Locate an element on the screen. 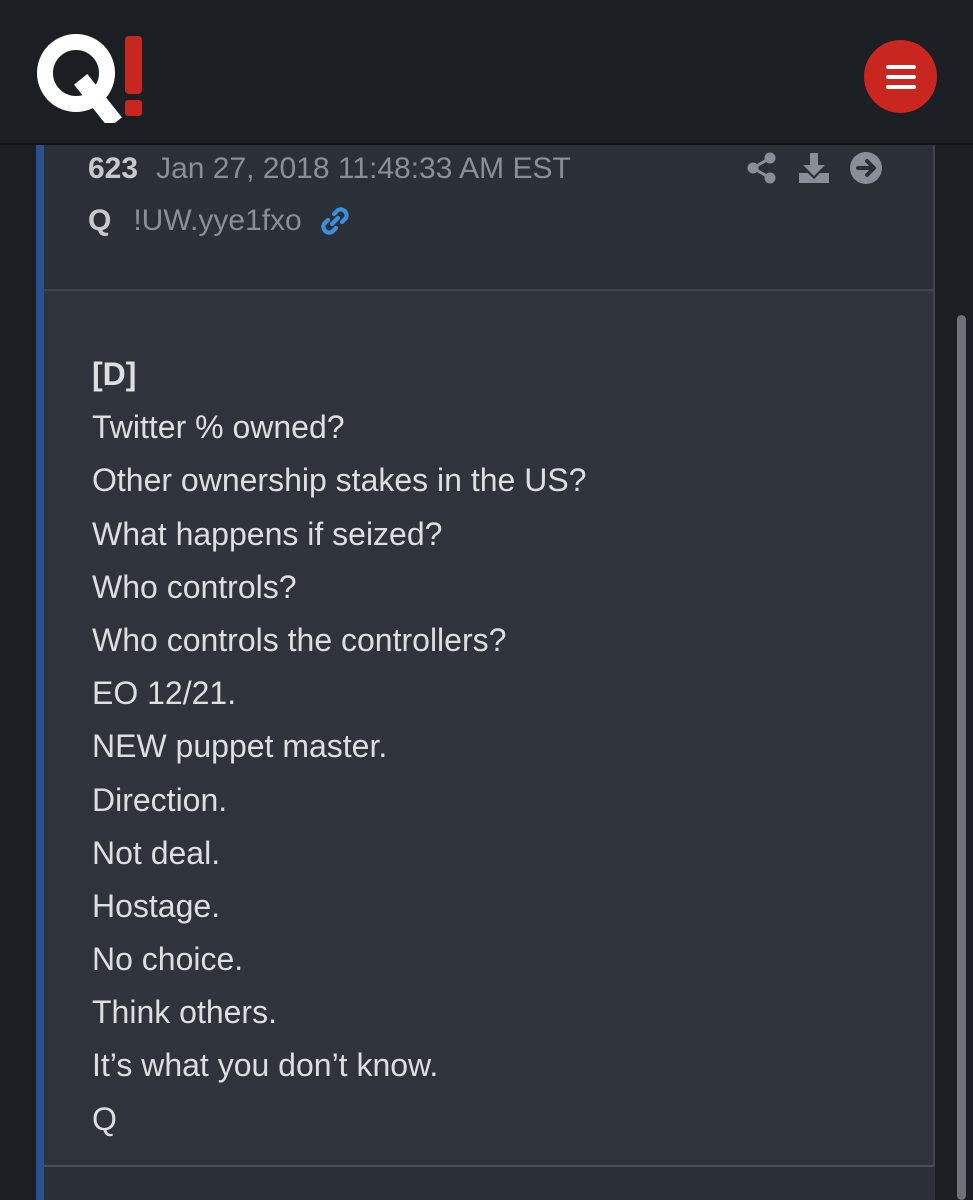 Image resolution: width=973 pixels, height=1200 pixels. post-line: It’s what you don’t know. is located at coordinates (265, 1065).